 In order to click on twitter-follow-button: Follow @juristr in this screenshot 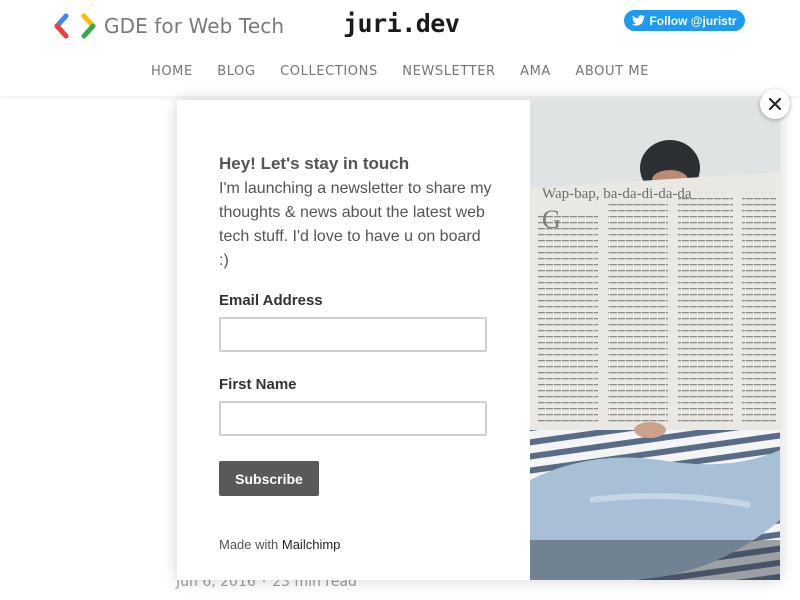, I will do `click(684, 20)`.